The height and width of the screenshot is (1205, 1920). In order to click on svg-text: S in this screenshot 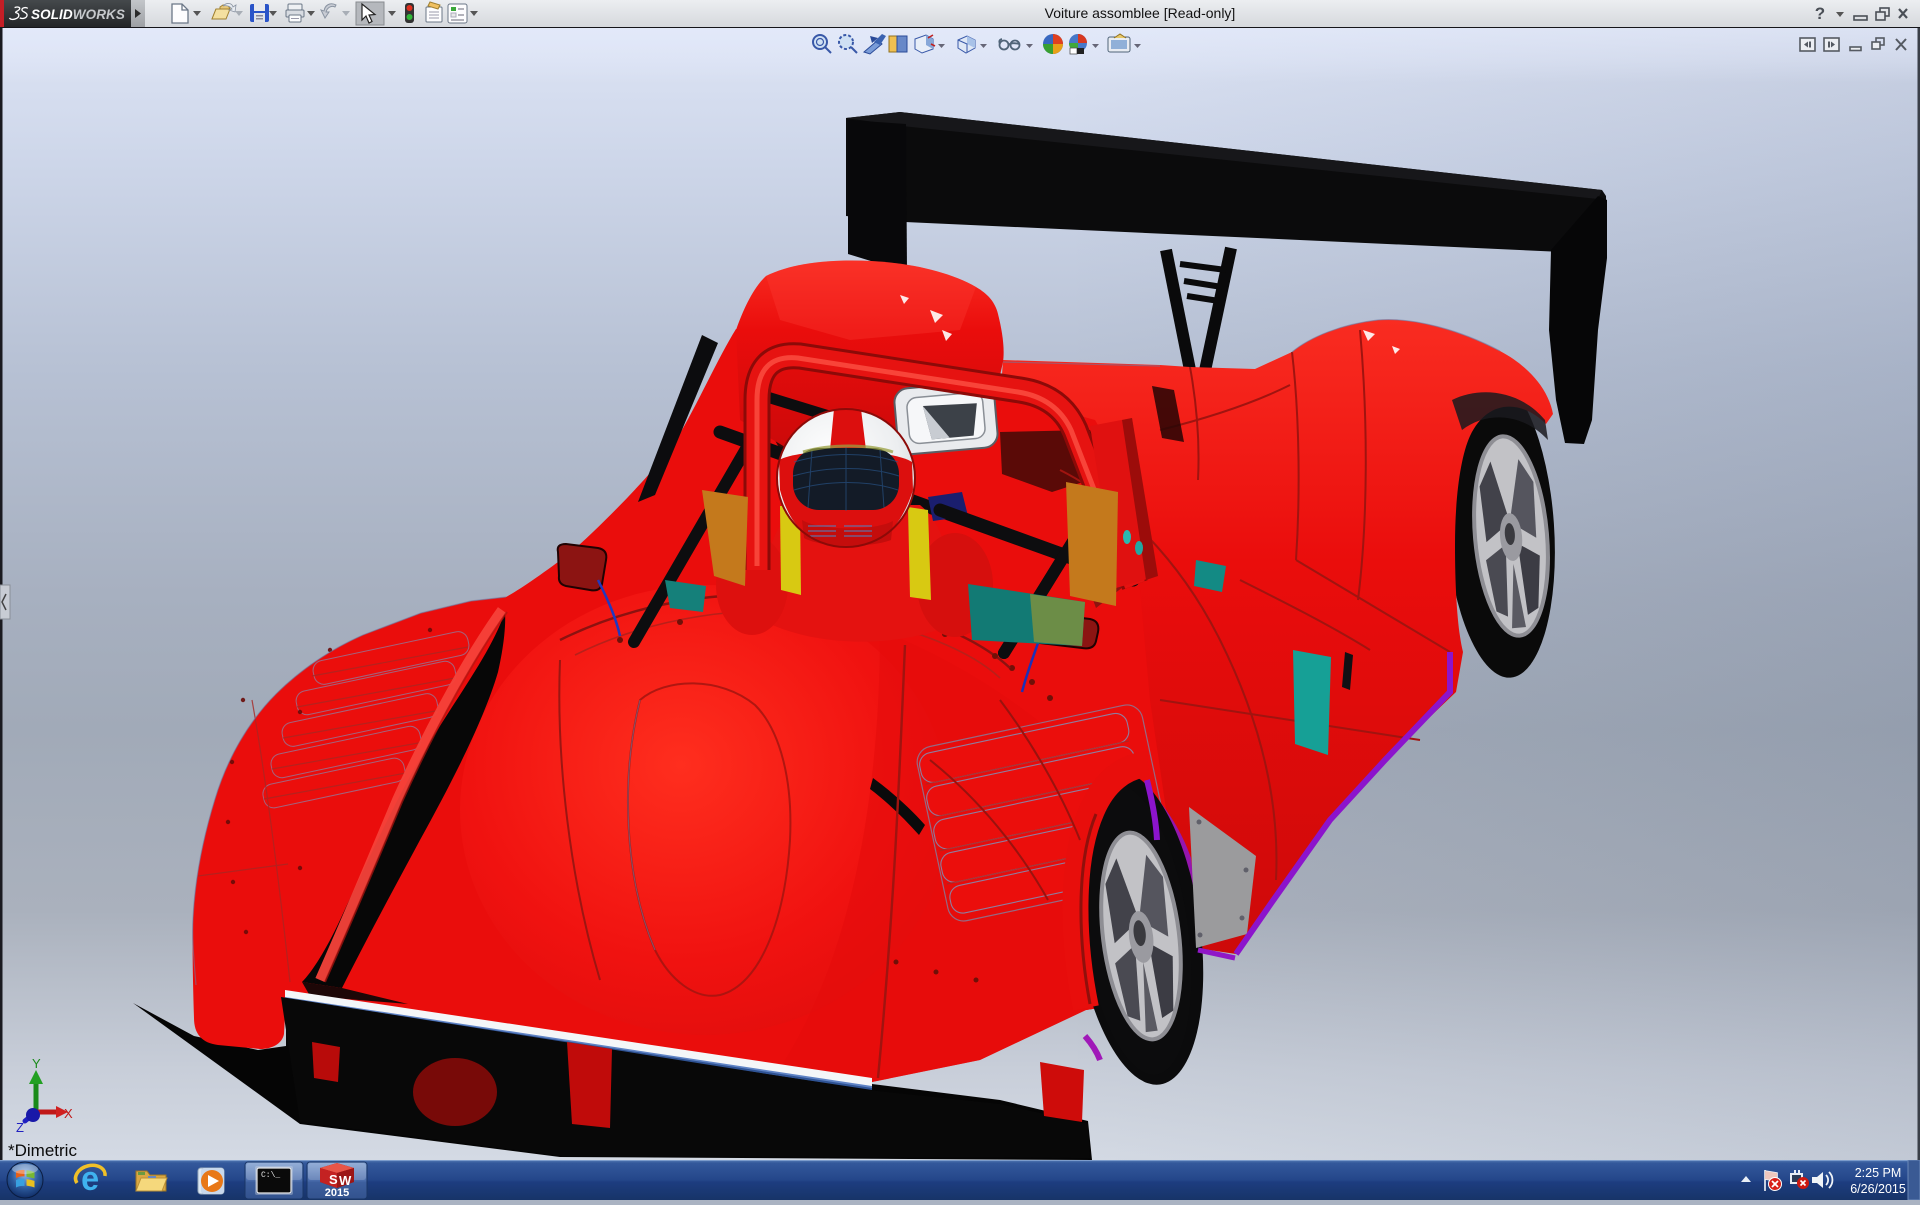, I will do `click(333, 1179)`.